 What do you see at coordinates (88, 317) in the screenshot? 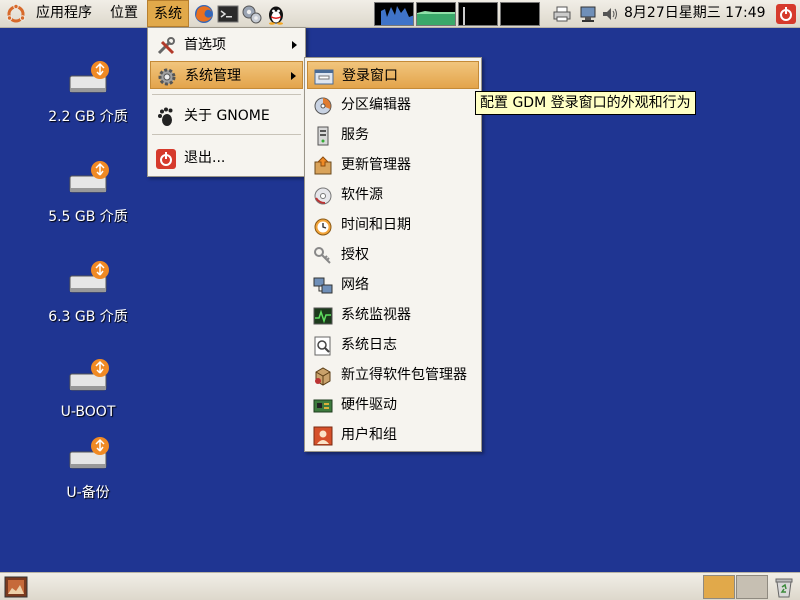
I see `desktop-icon-label: 6.3 GB 介质` at bounding box center [88, 317].